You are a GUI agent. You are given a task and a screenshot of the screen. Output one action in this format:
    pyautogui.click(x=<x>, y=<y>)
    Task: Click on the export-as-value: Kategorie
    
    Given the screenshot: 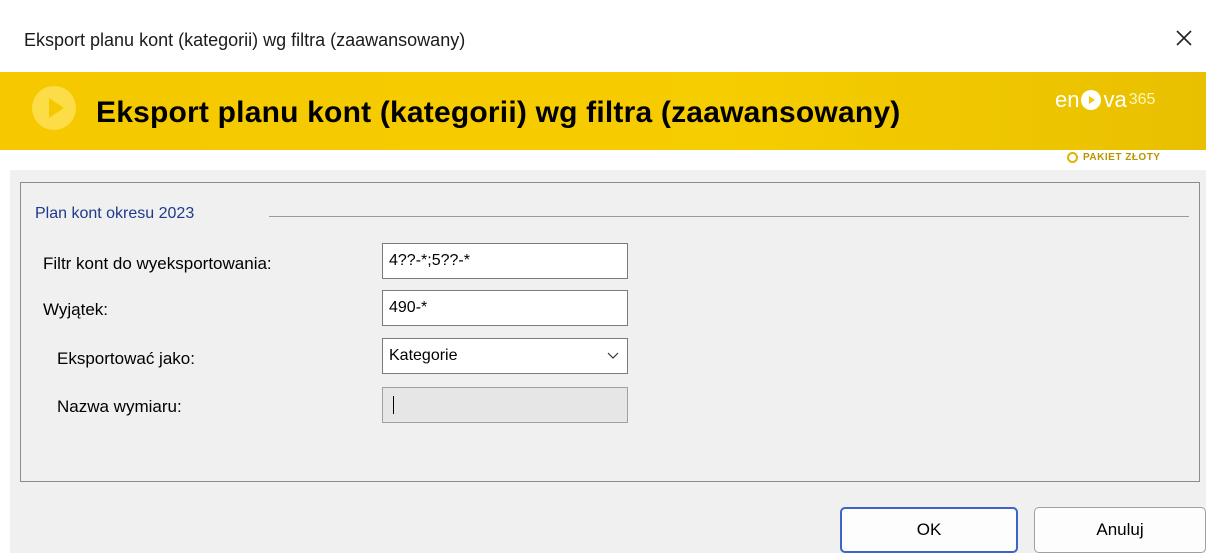 What is the action you would take?
    pyautogui.click(x=423, y=355)
    